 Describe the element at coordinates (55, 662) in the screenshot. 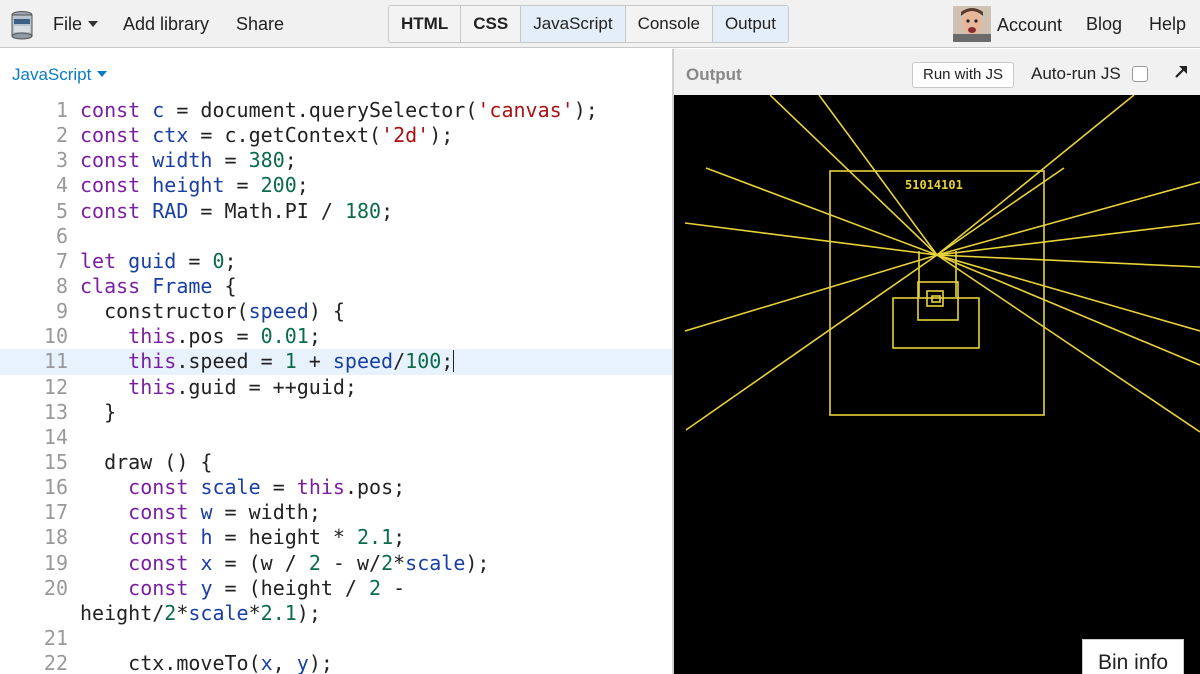

I see `line-number: 22` at that location.